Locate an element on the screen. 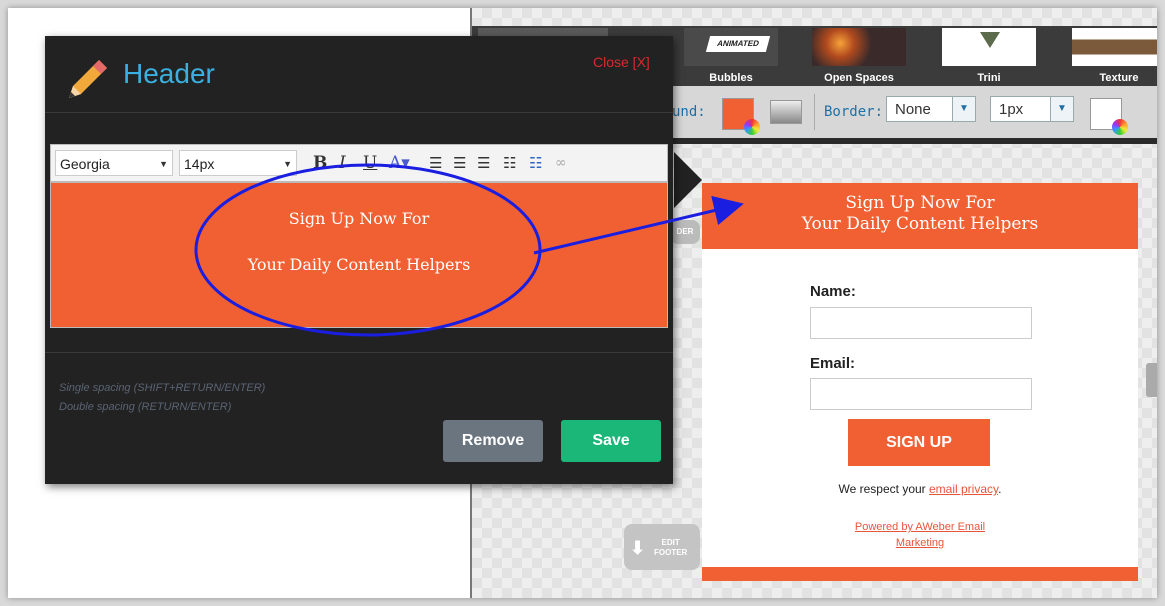 This screenshot has height=606, width=1165. underline-icon: U is located at coordinates (370, 163).